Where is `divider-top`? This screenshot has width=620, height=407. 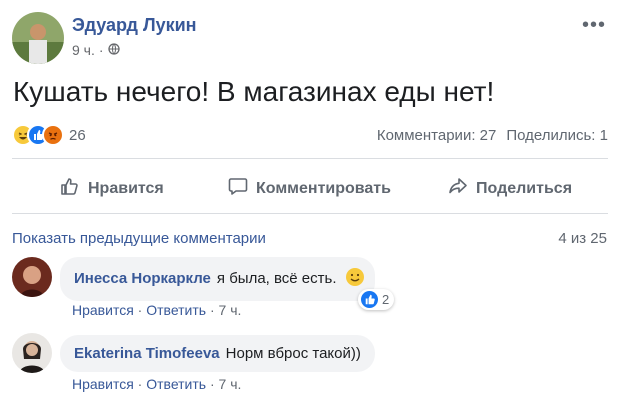 divider-top is located at coordinates (310, 158).